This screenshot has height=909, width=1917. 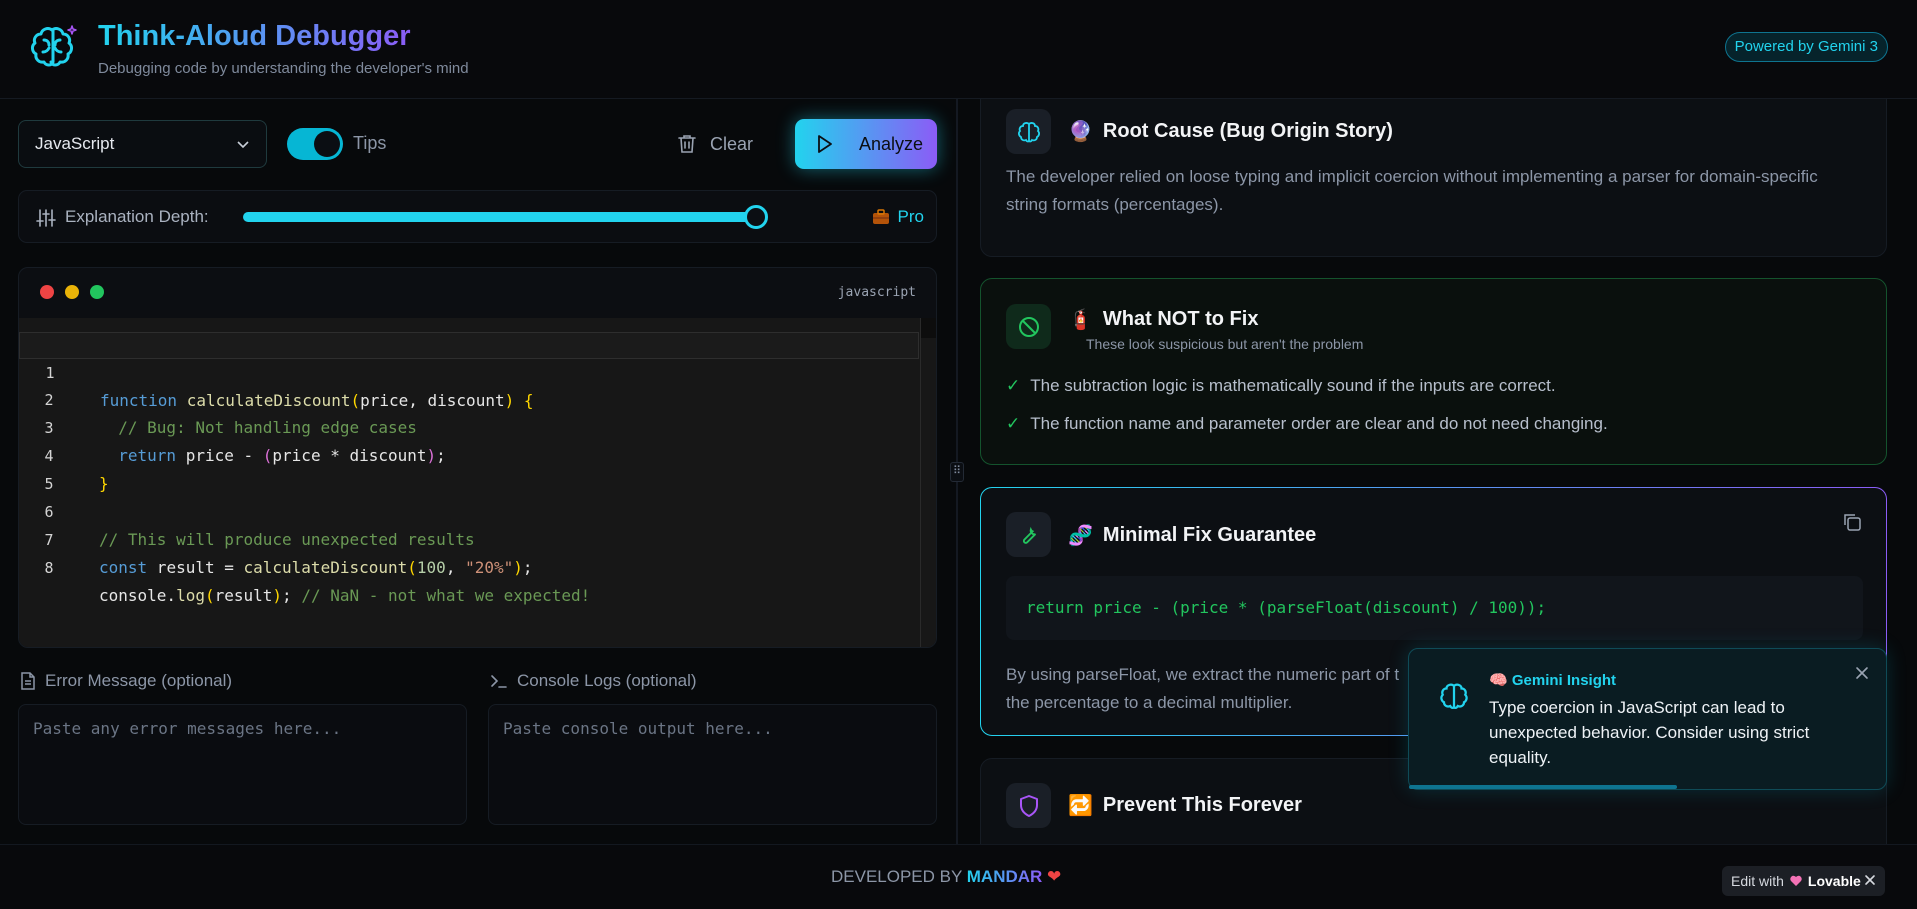 I want to click on window-dot-yellow, so click(x=72, y=292).